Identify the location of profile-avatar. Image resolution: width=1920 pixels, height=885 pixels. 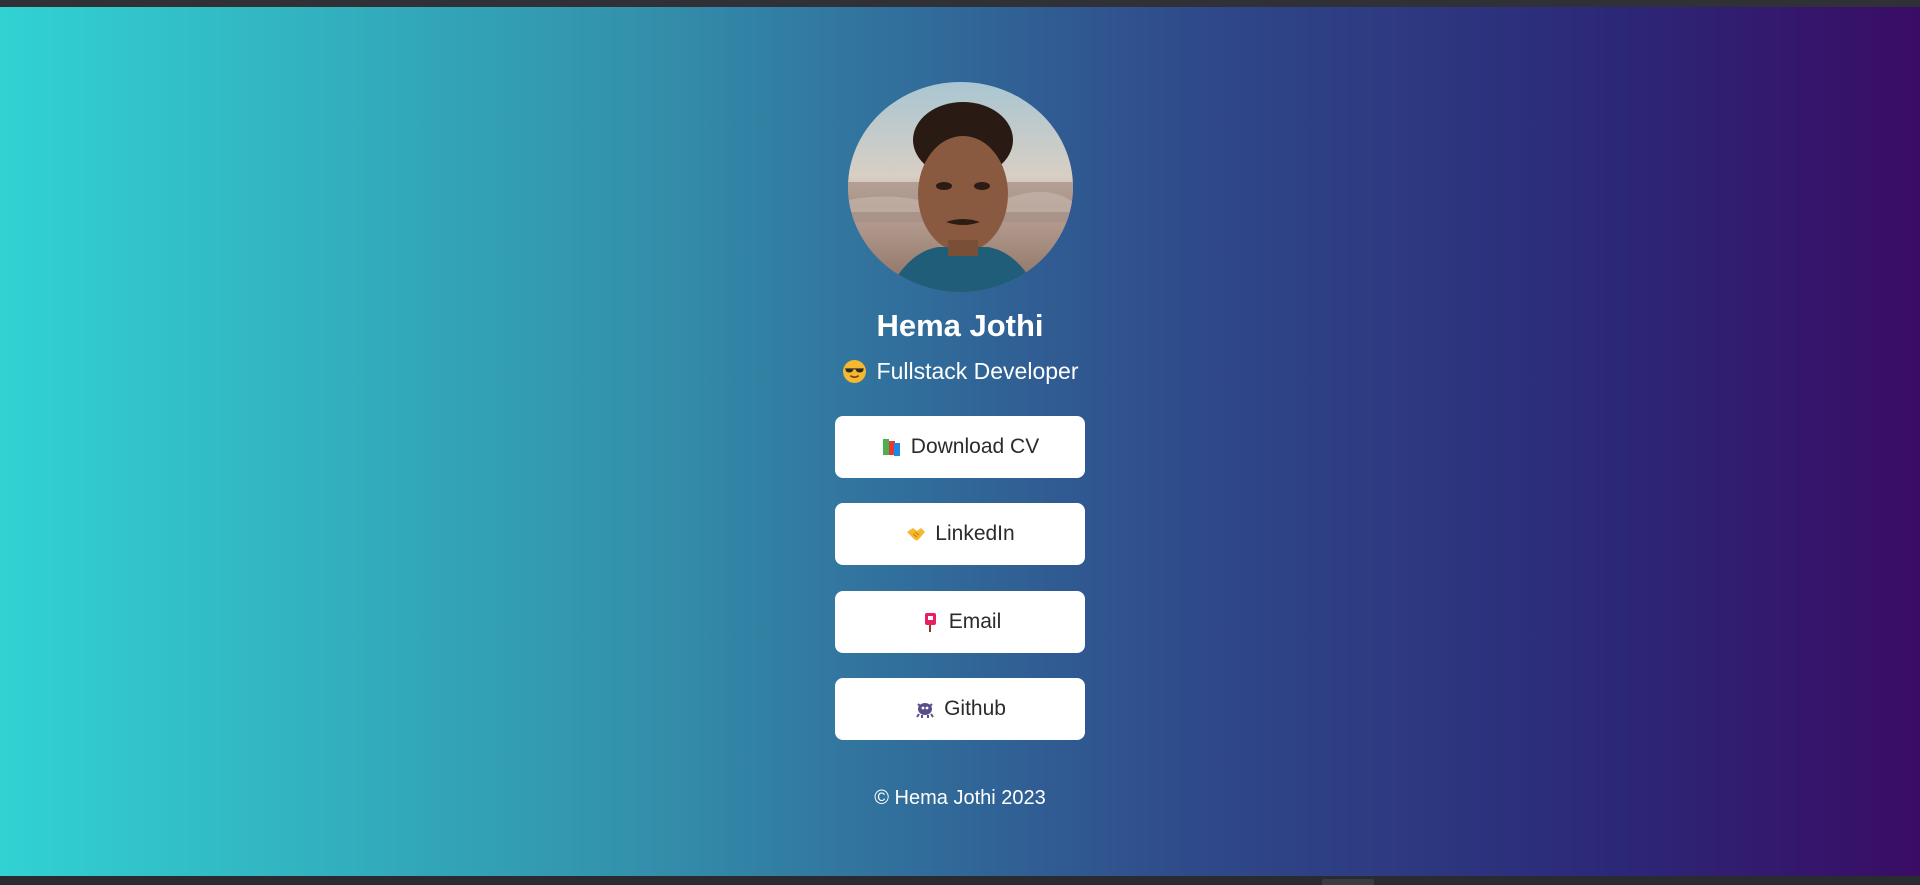
(960, 187).